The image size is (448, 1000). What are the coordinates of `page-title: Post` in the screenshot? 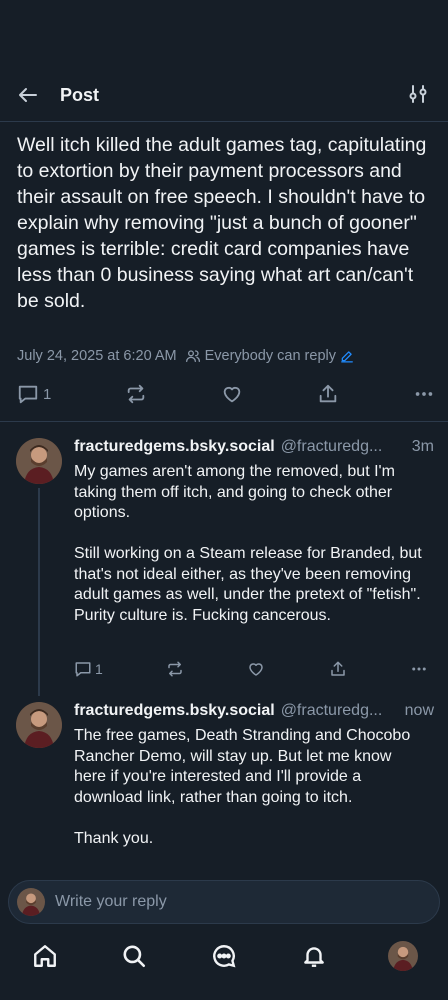 It's located at (80, 94).